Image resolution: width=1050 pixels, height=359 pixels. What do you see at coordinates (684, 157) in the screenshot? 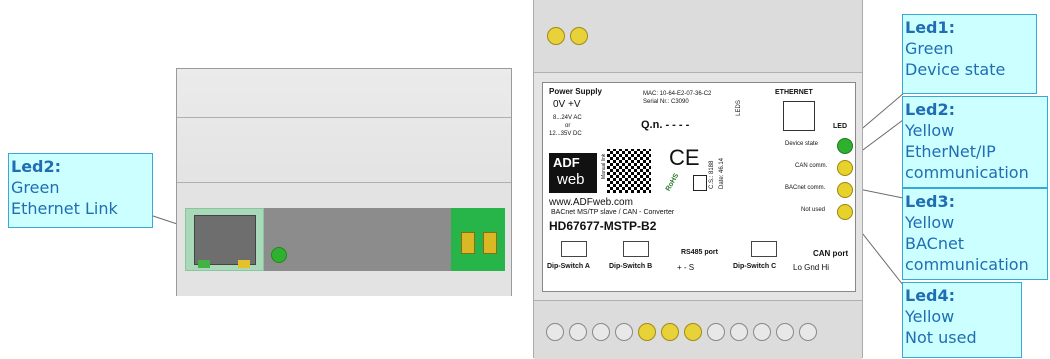
I see `ce-mark: CE` at bounding box center [684, 157].